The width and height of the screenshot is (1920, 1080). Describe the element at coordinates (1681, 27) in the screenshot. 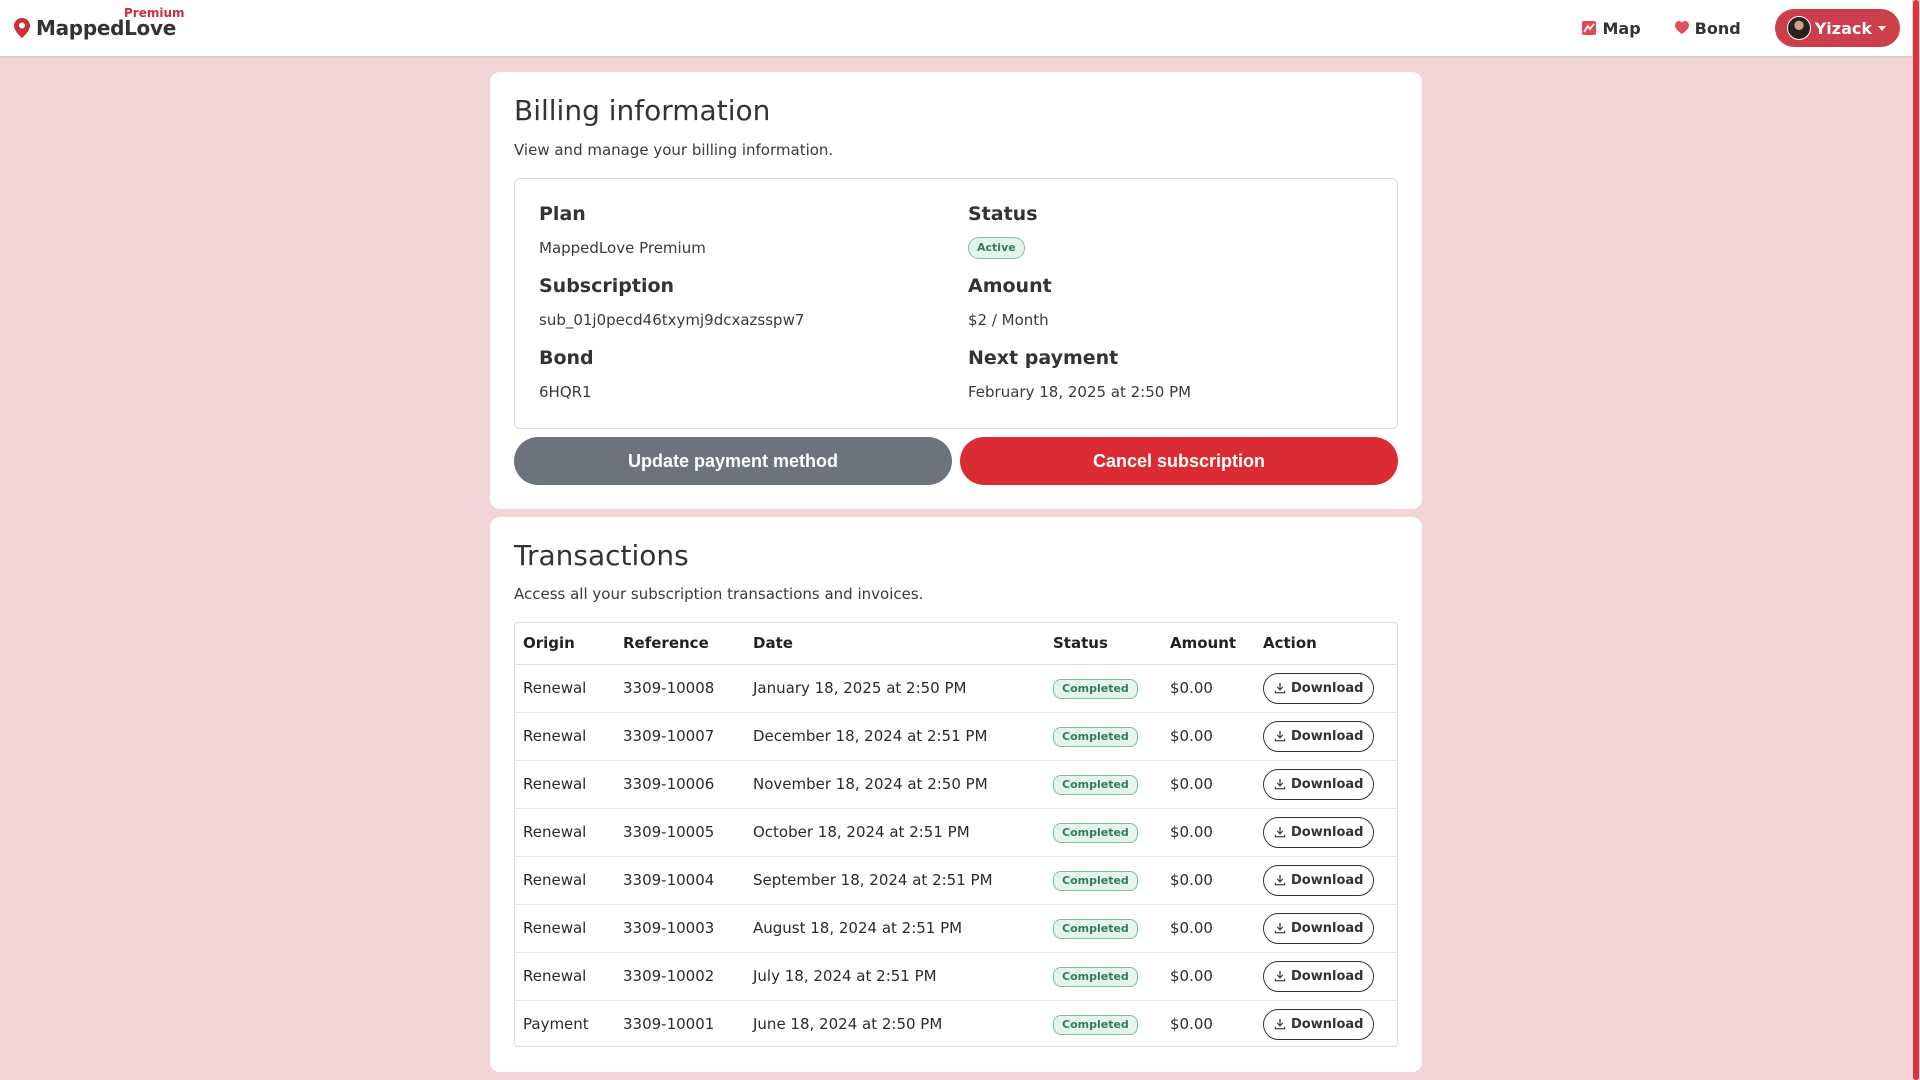

I see `heart-icon` at that location.